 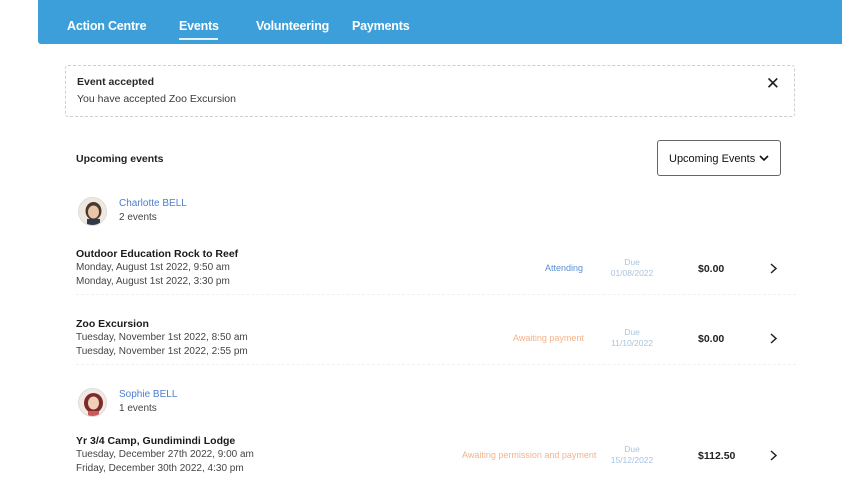 I want to click on alert-message: You have accepted Zoo Excursion, so click(x=156, y=99).